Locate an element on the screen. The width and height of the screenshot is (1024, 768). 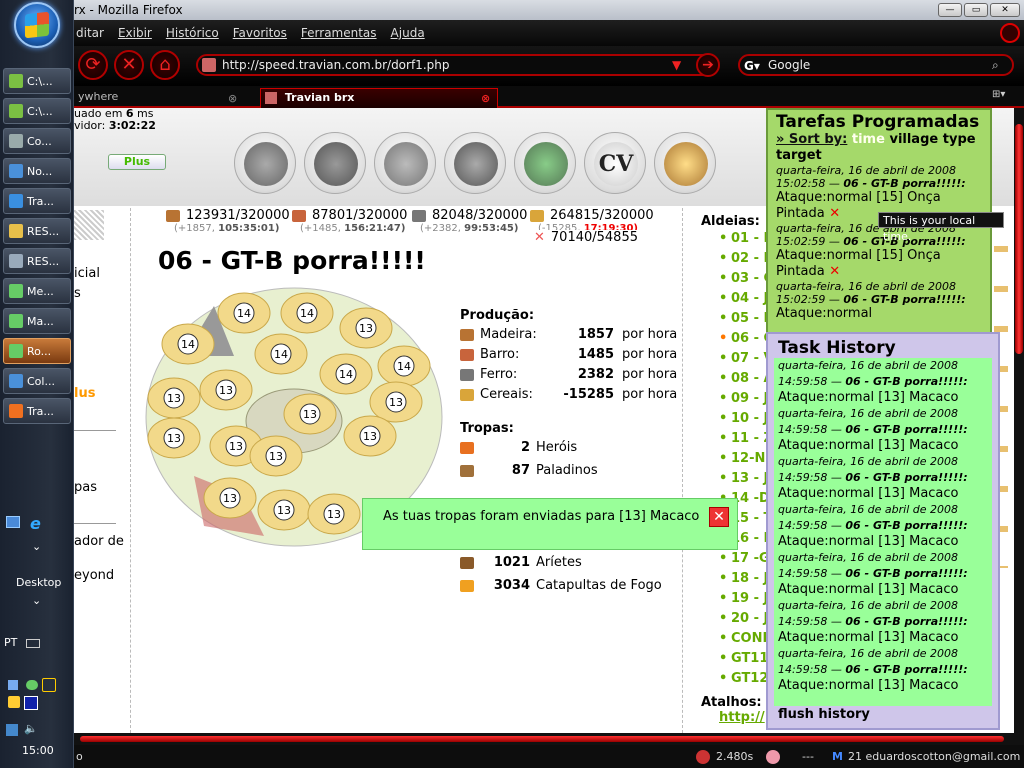
vertical-scrollbar is located at coordinates (1019, 420).